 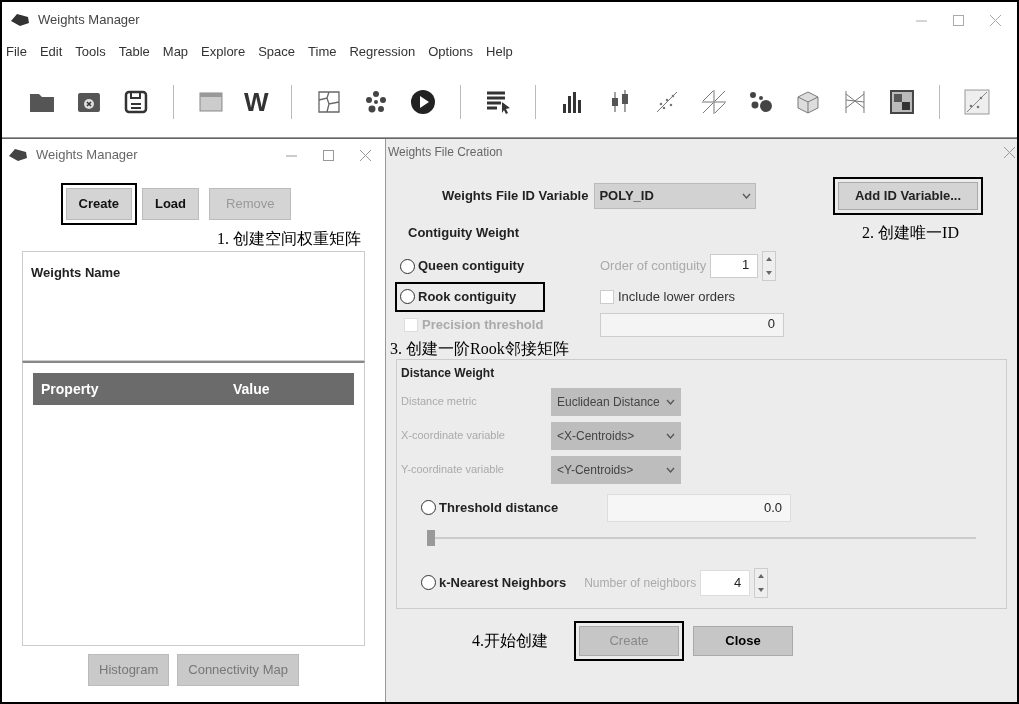 What do you see at coordinates (256, 101) in the screenshot?
I see `weights-icon: W` at bounding box center [256, 101].